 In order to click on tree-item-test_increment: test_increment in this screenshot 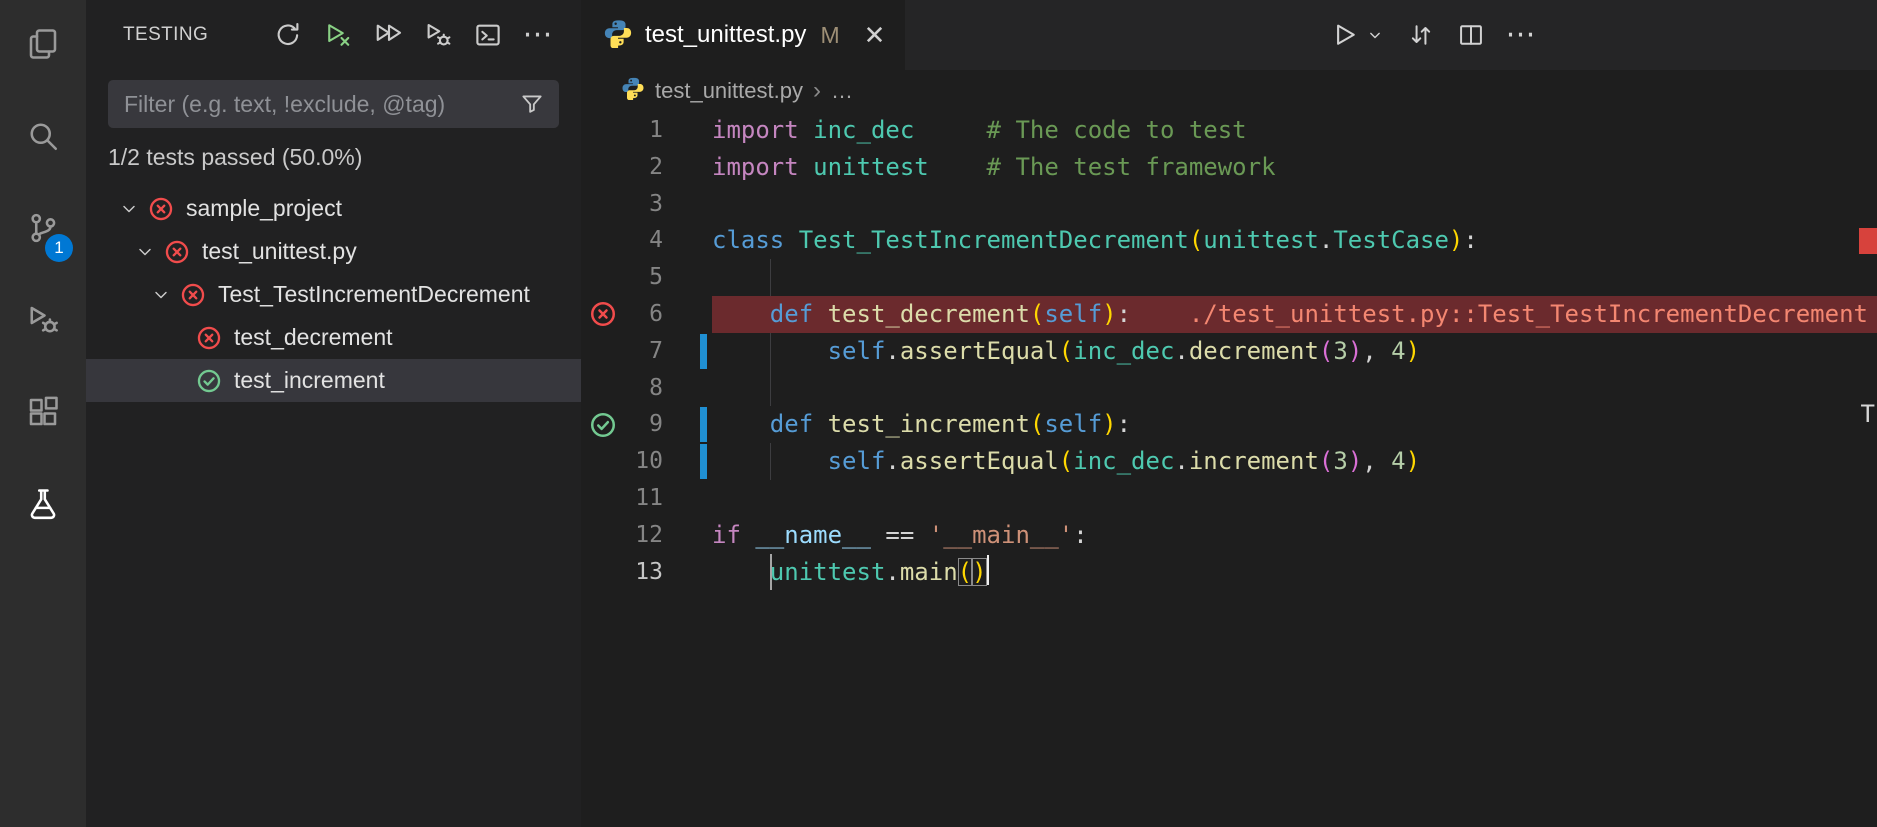, I will do `click(333, 380)`.